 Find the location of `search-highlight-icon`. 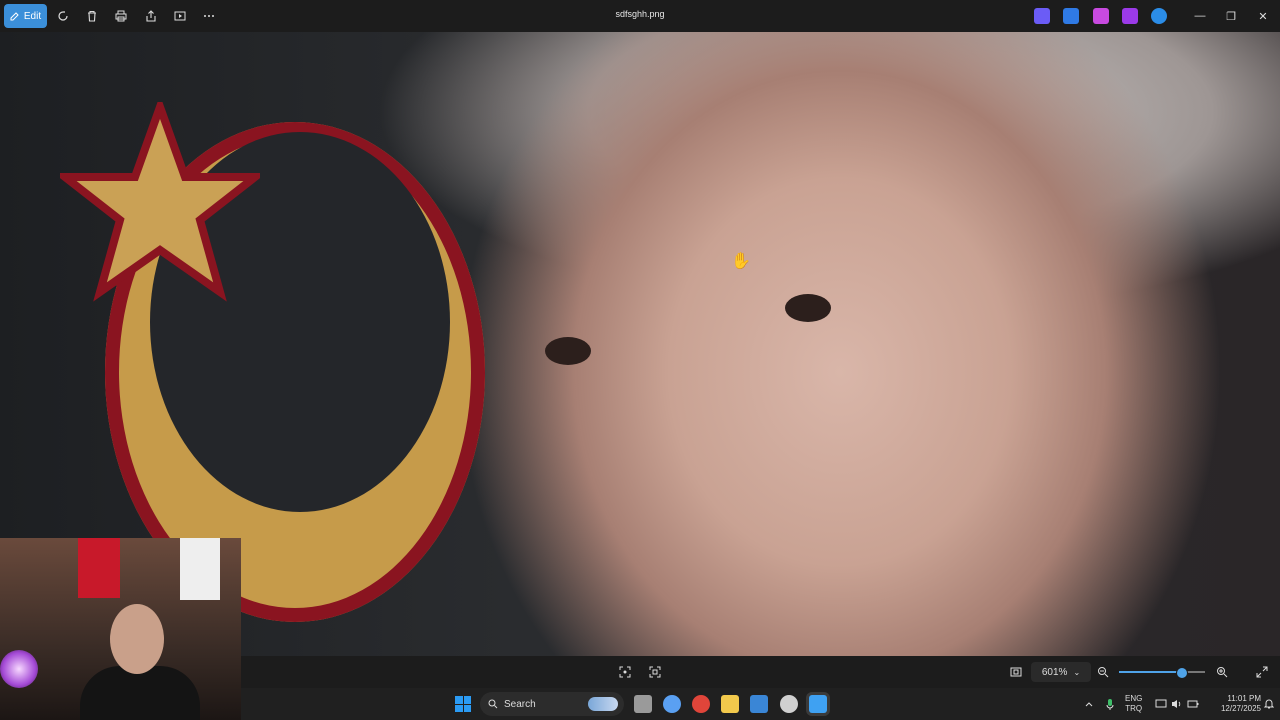

search-highlight-icon is located at coordinates (603, 704).